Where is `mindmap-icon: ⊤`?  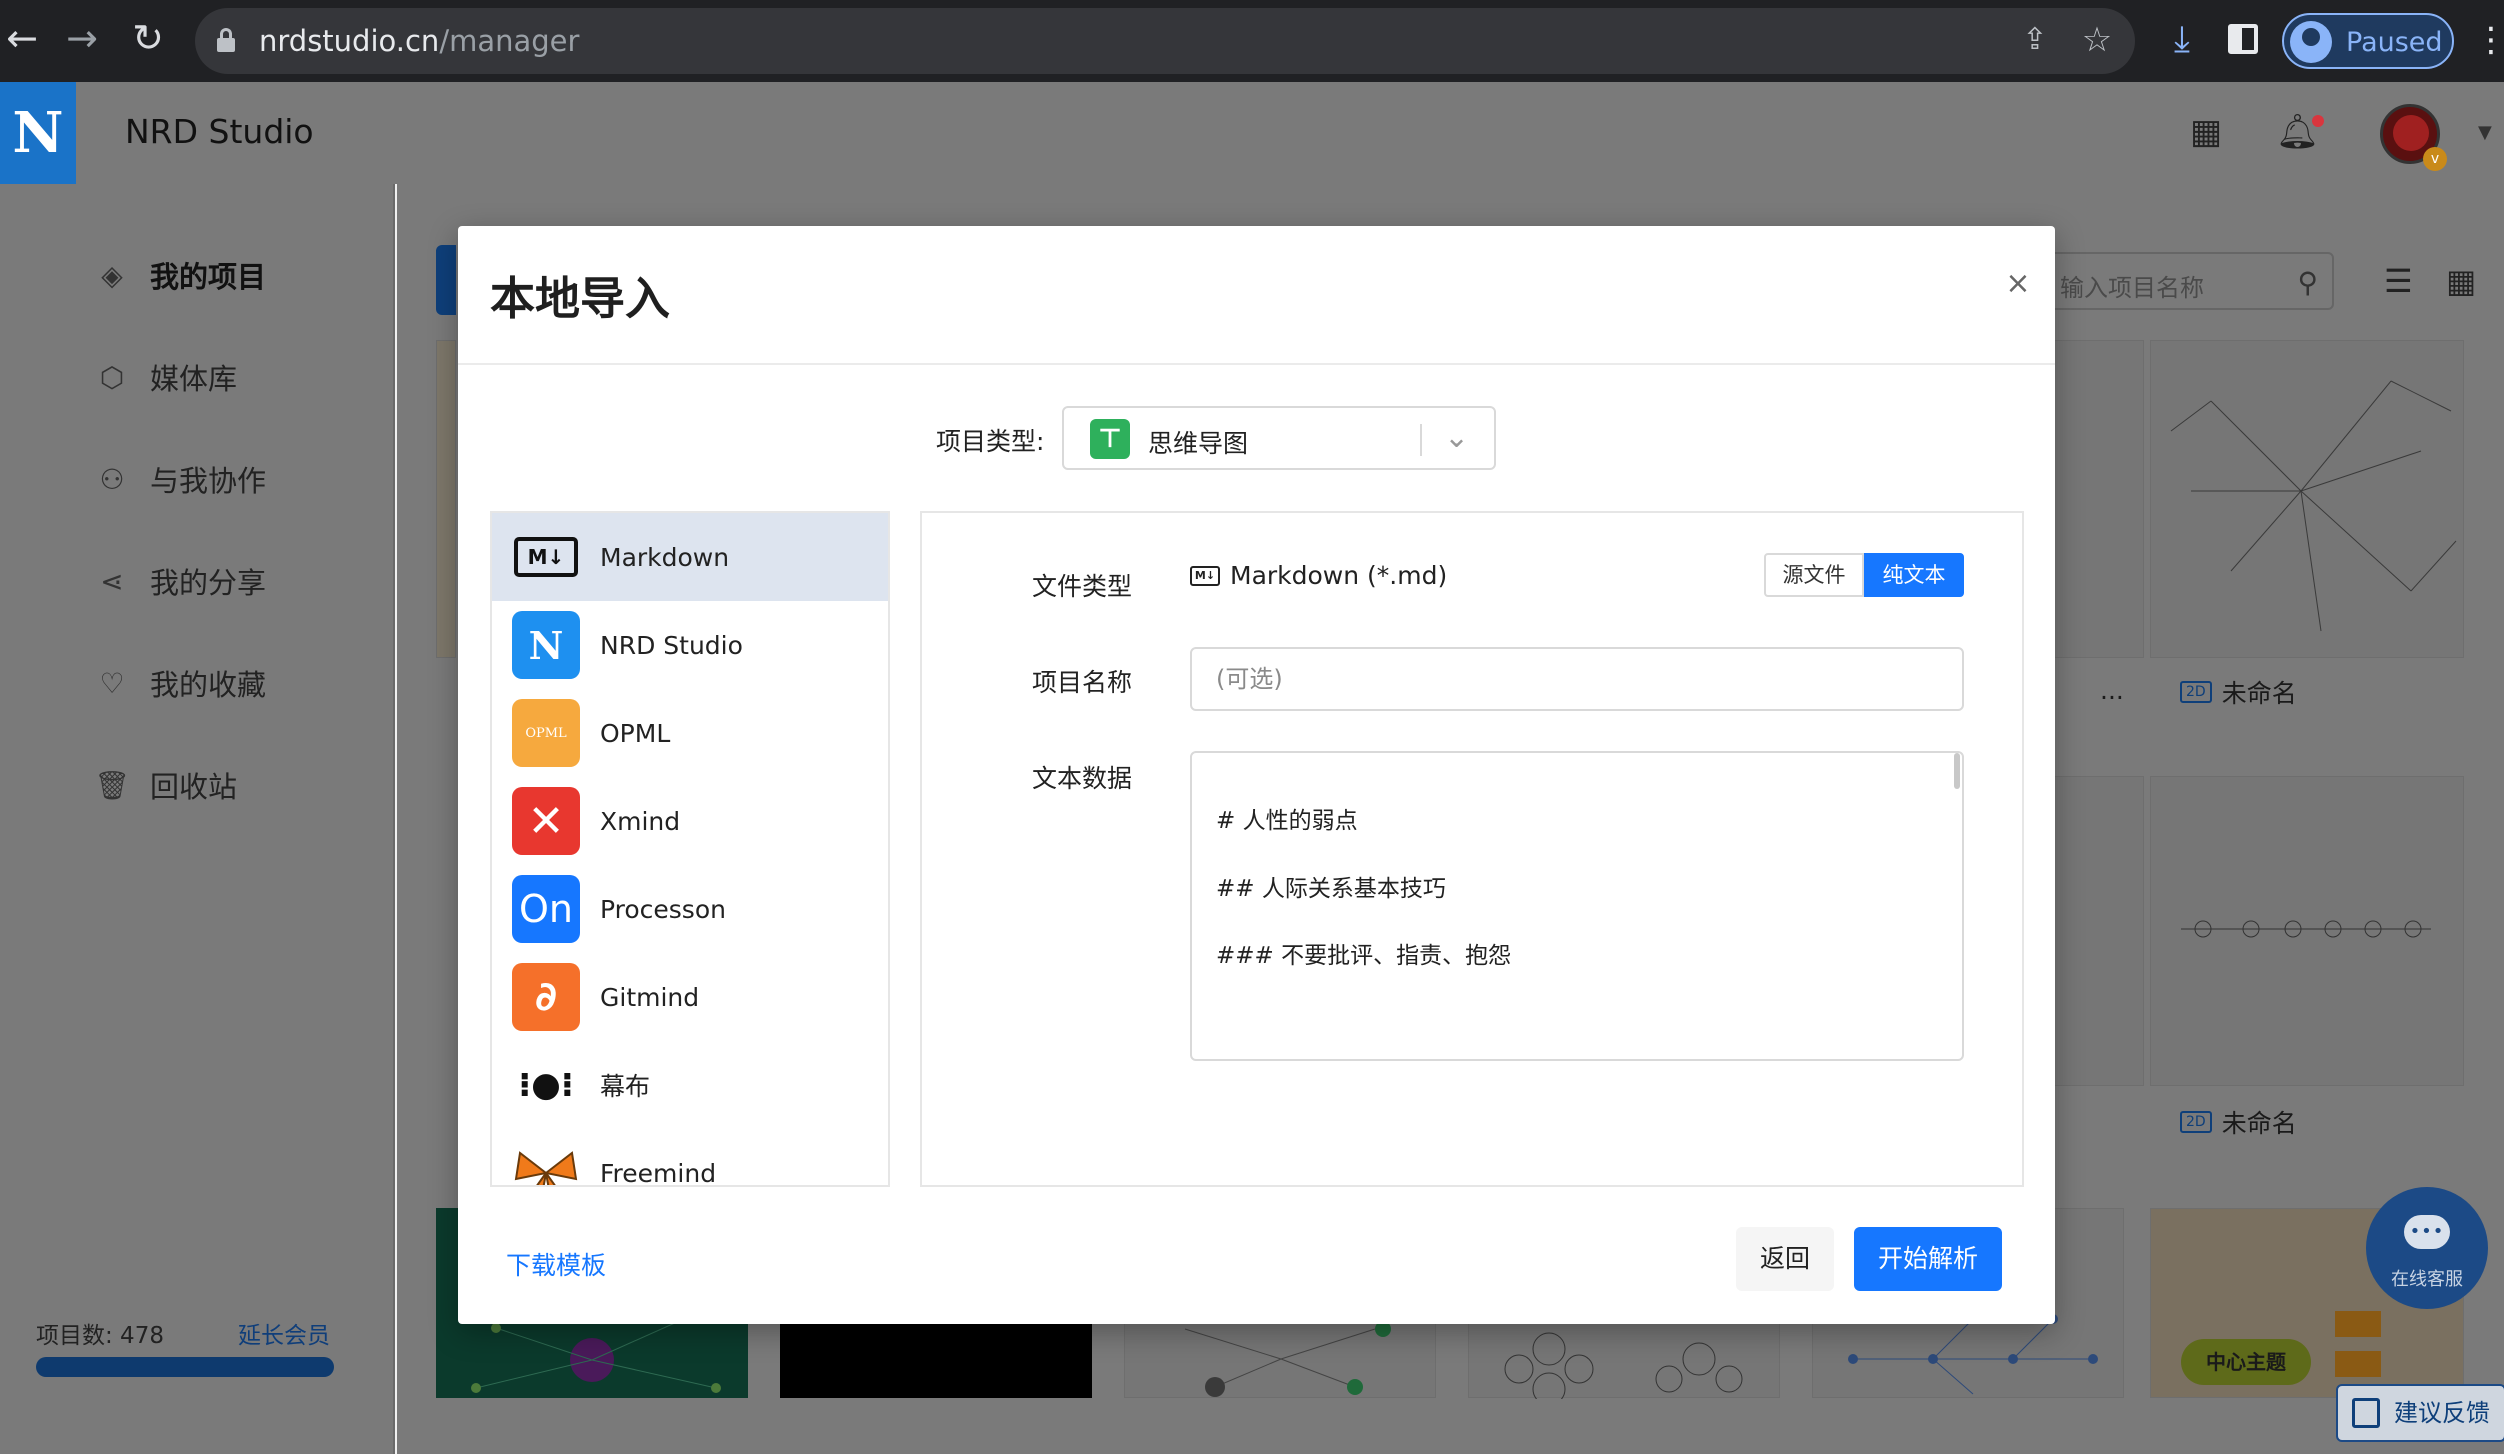 mindmap-icon: ⊤ is located at coordinates (1110, 439).